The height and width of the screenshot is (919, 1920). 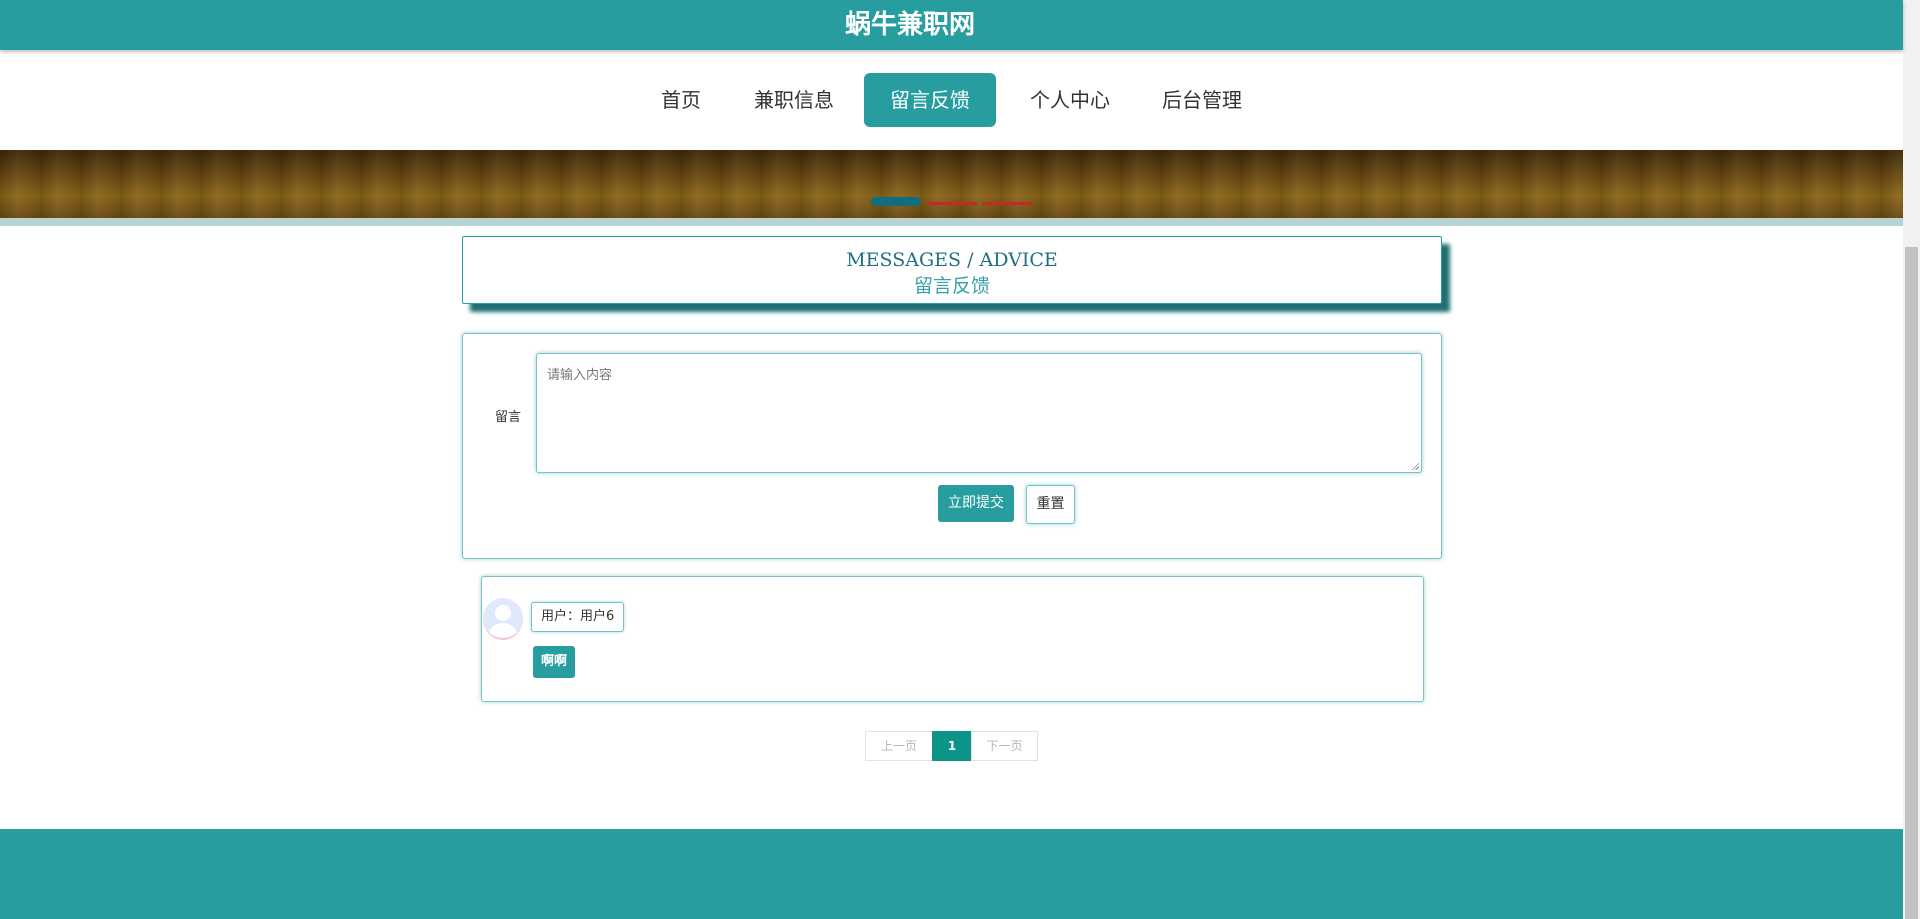 I want to click on section-title-box: MESSAGES / ADVICE 留言反馈, so click(x=952, y=270).